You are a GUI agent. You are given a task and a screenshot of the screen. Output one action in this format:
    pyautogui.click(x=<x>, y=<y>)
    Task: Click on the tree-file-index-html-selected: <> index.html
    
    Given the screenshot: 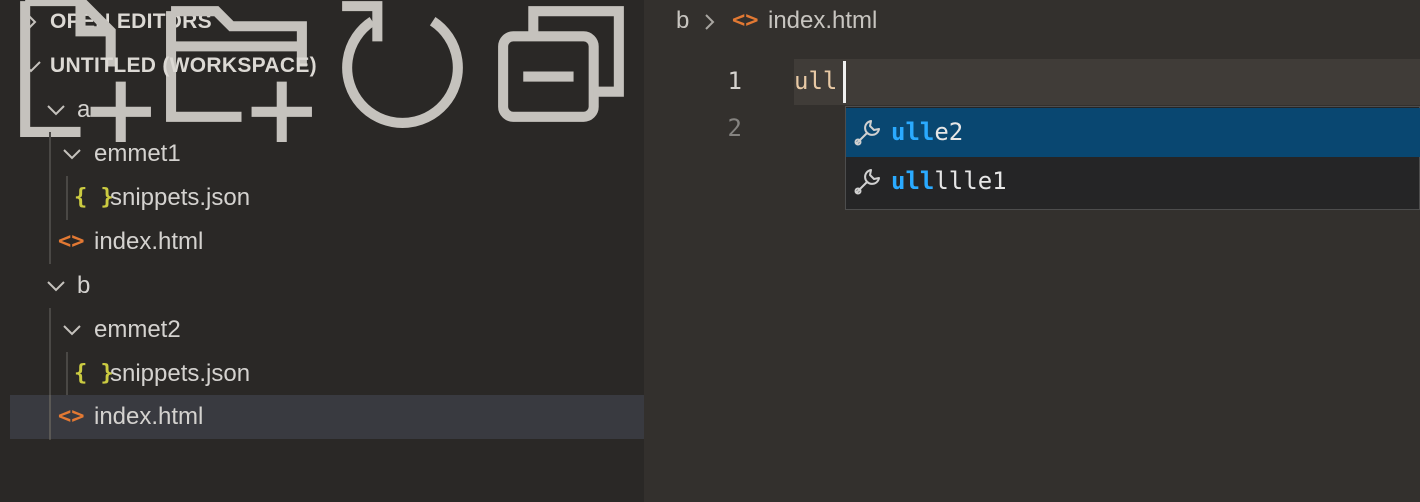 What is the action you would take?
    pyautogui.click(x=327, y=417)
    